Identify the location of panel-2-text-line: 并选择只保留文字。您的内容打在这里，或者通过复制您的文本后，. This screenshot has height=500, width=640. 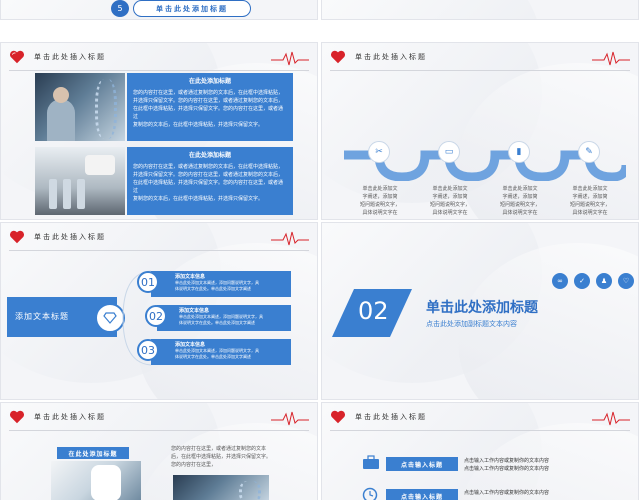
(208, 175).